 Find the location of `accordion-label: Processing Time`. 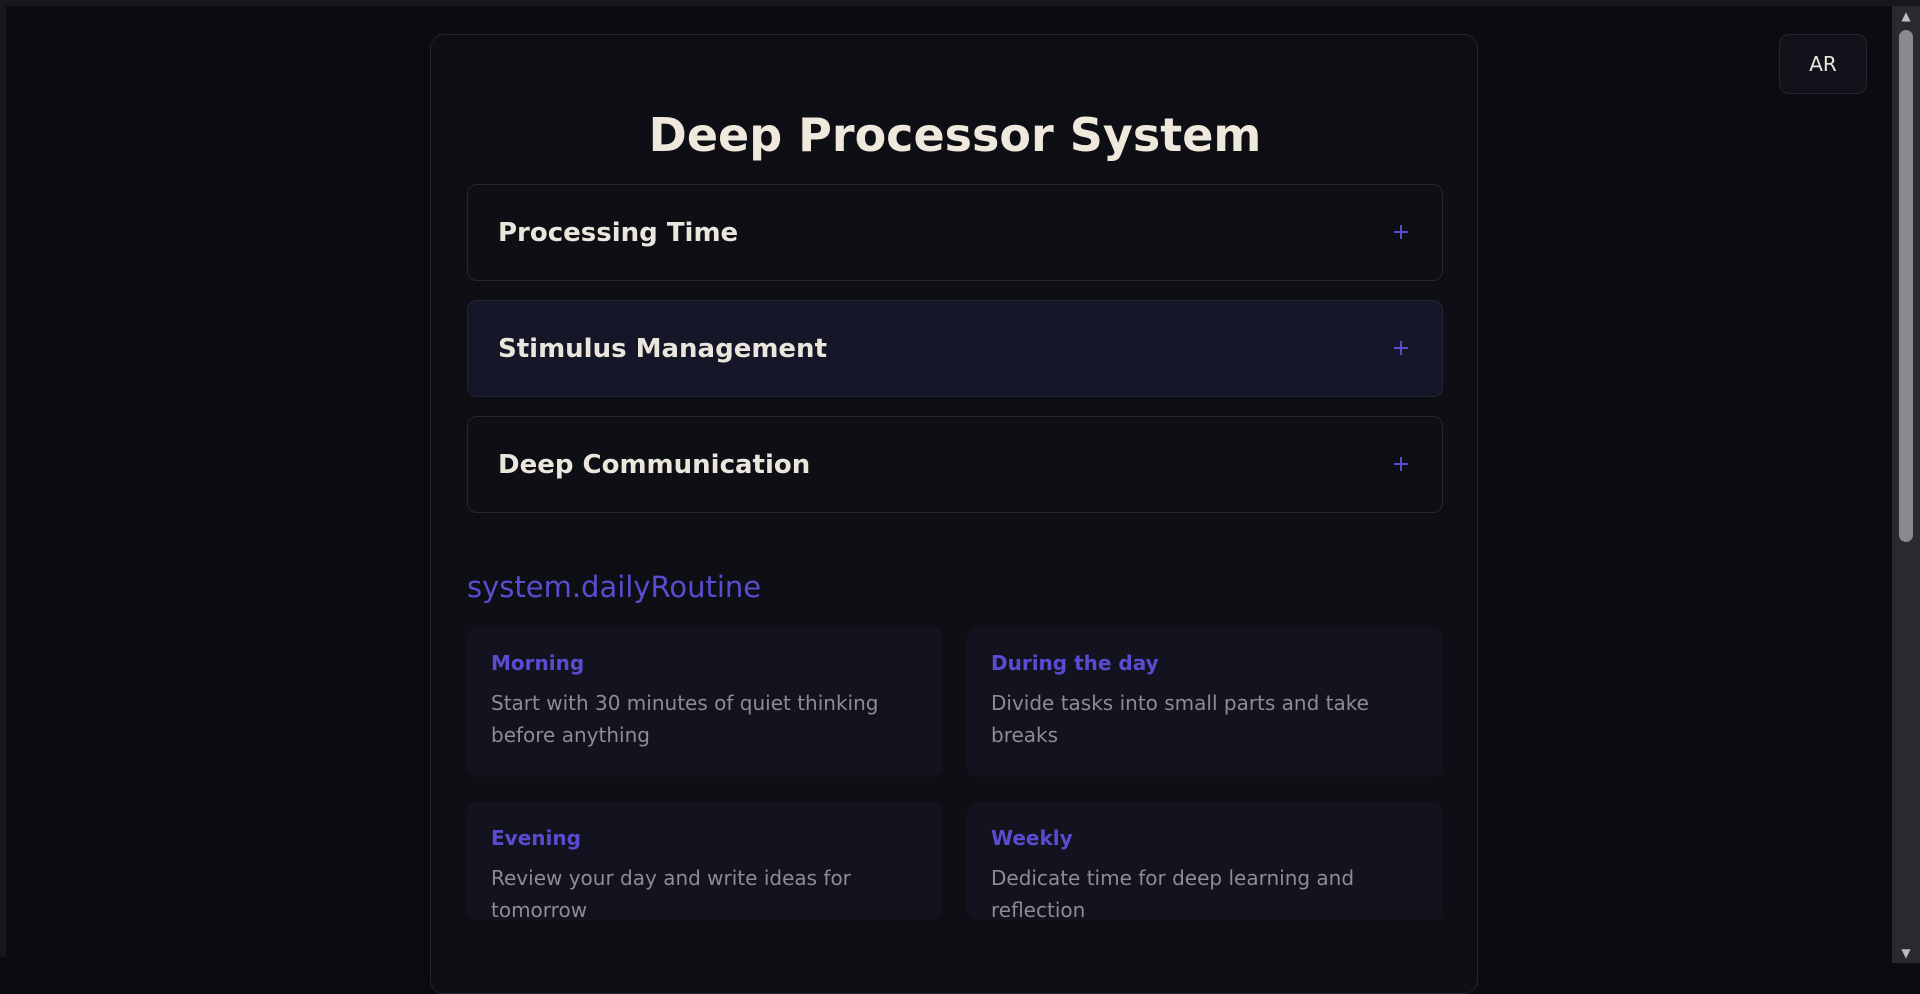

accordion-label: Processing Time is located at coordinates (618, 233).